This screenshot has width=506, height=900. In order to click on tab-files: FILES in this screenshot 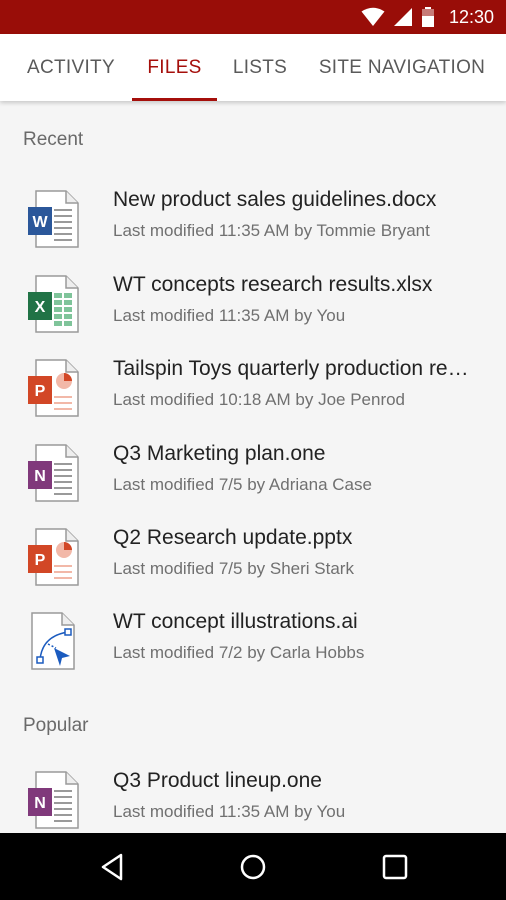, I will do `click(174, 67)`.